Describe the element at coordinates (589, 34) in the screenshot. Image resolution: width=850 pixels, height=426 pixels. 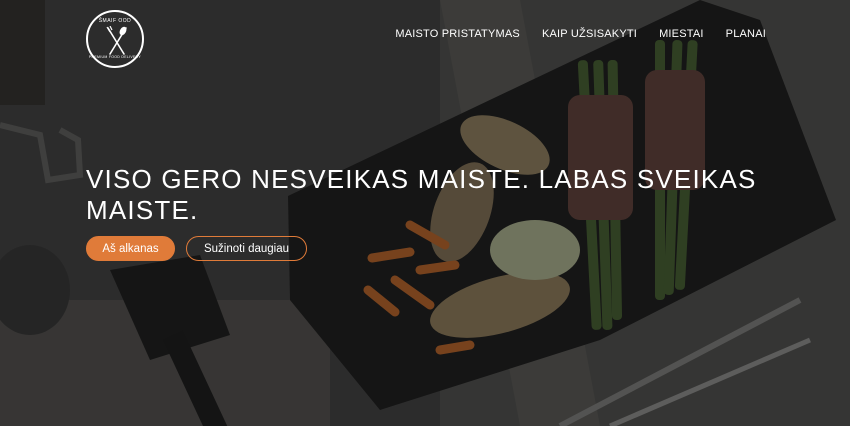
I see `nav-item-kaip-uzsisakyti: KAIP UŽSISAKYTI` at that location.